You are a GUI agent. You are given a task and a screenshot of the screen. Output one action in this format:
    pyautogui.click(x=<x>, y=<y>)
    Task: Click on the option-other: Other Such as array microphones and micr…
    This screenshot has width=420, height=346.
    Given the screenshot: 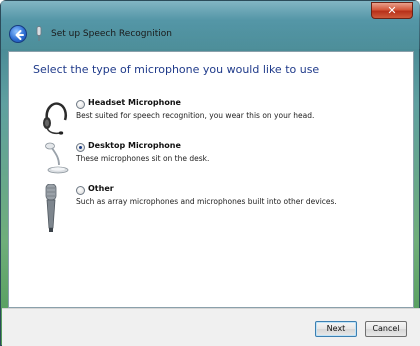 What is the action you would take?
    pyautogui.click(x=209, y=208)
    